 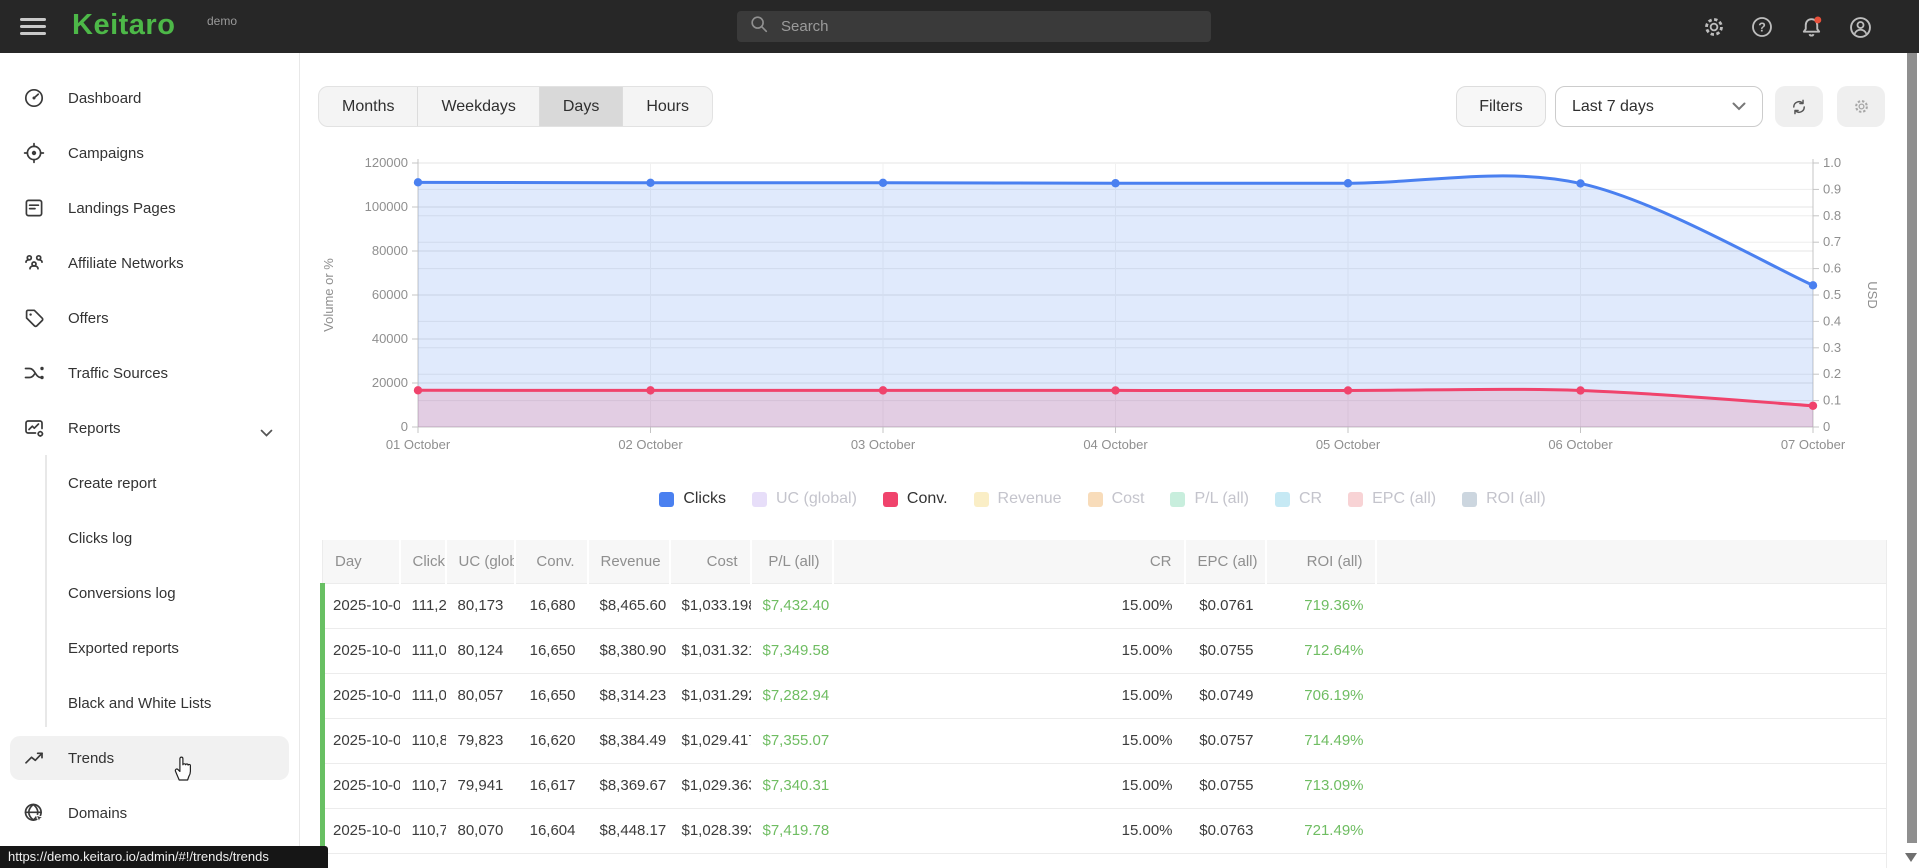 What do you see at coordinates (480, 830) in the screenshot?
I see `cell: 80,070` at bounding box center [480, 830].